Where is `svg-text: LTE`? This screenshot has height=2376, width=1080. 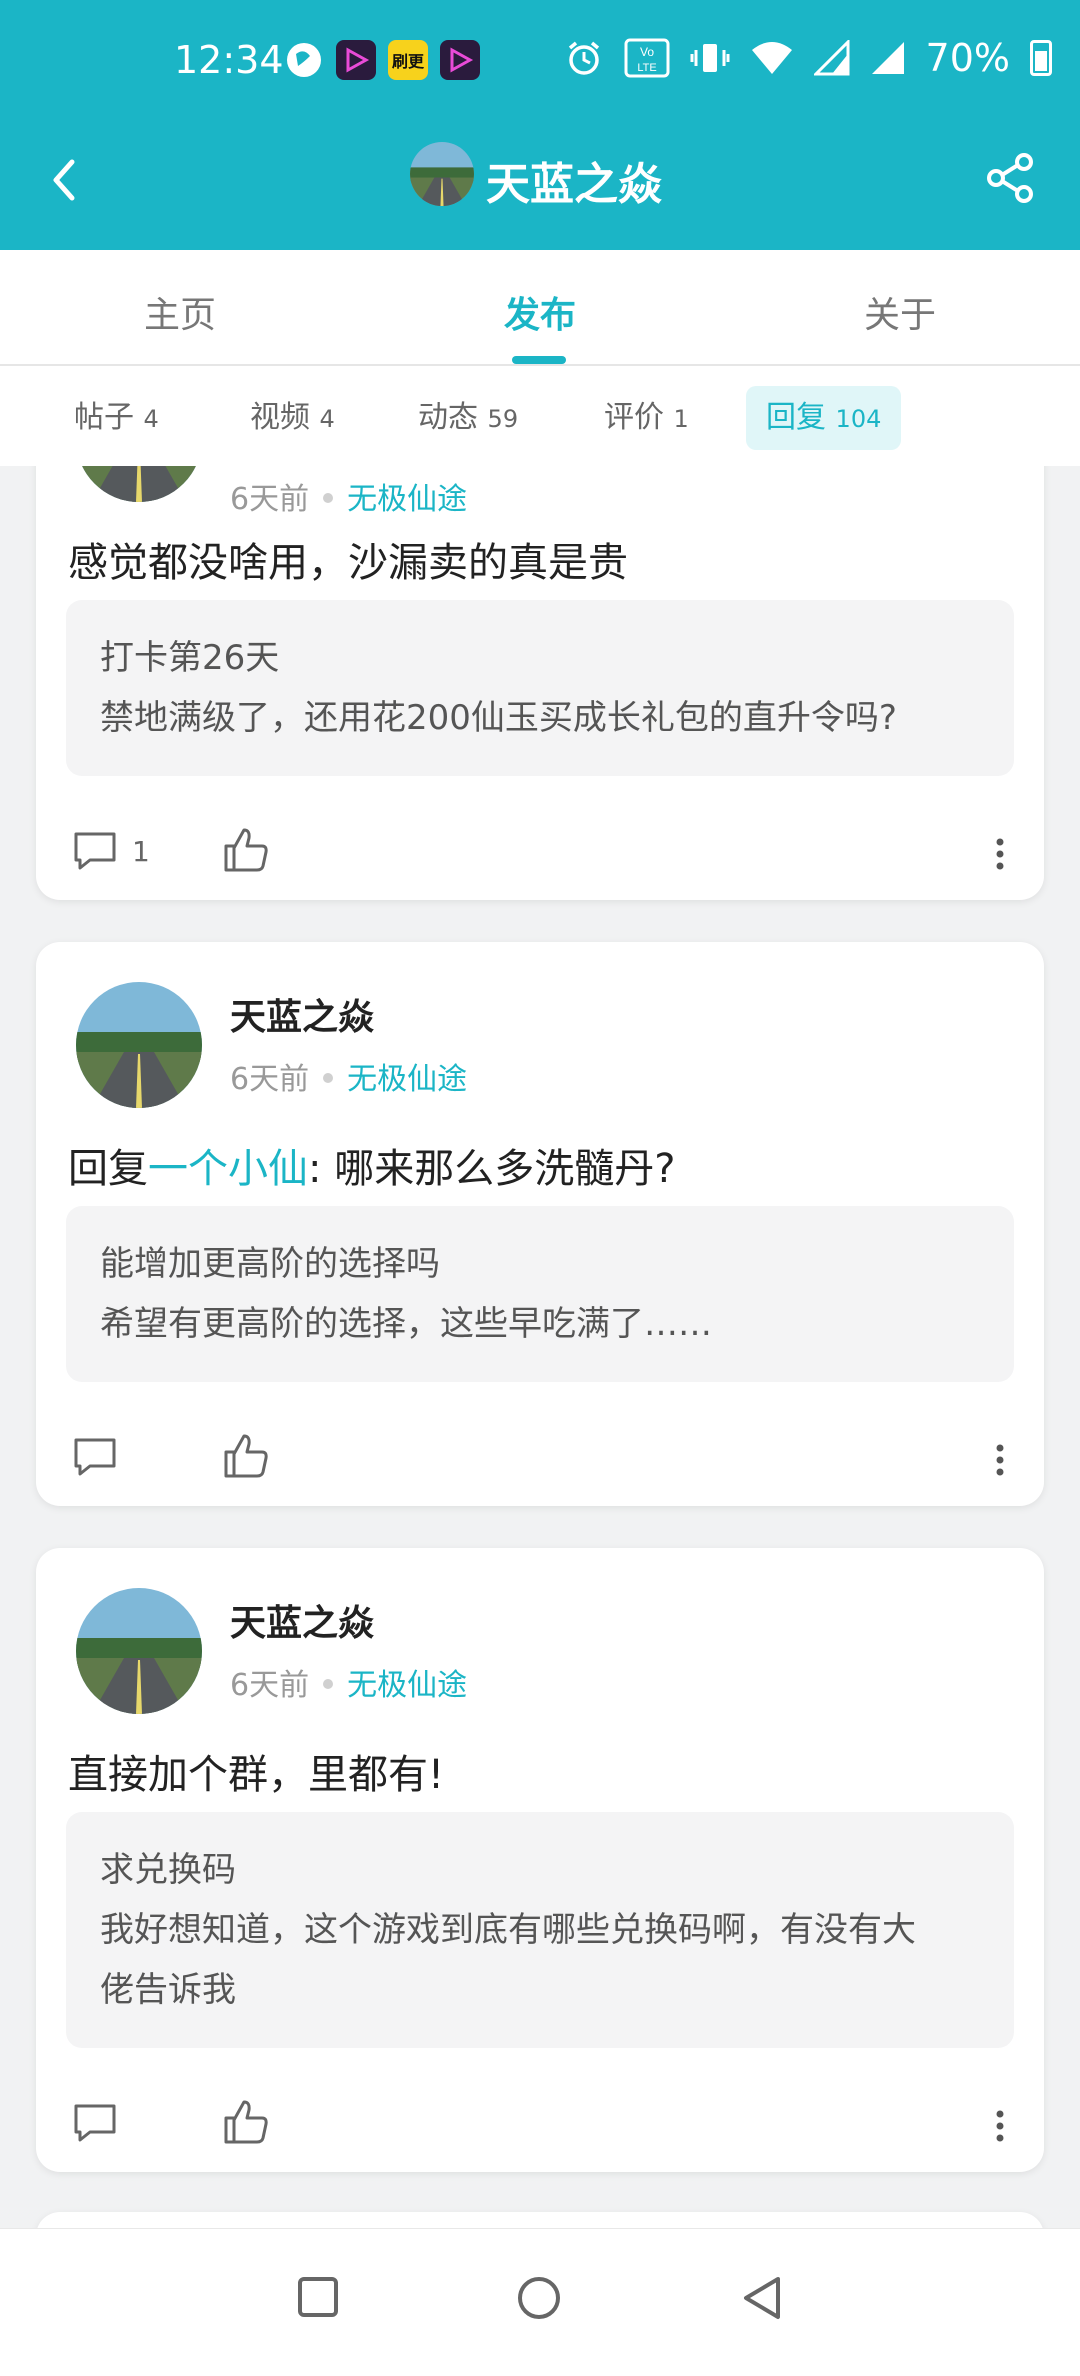 svg-text: LTE is located at coordinates (646, 68).